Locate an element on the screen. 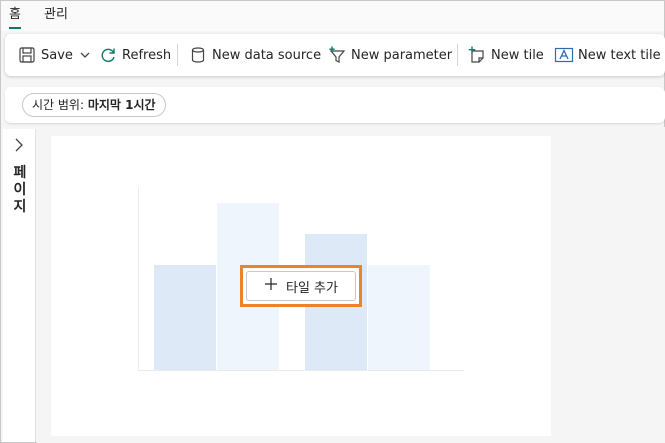 The height and width of the screenshot is (443, 665). pages-label: 페이지 is located at coordinates (20, 190).